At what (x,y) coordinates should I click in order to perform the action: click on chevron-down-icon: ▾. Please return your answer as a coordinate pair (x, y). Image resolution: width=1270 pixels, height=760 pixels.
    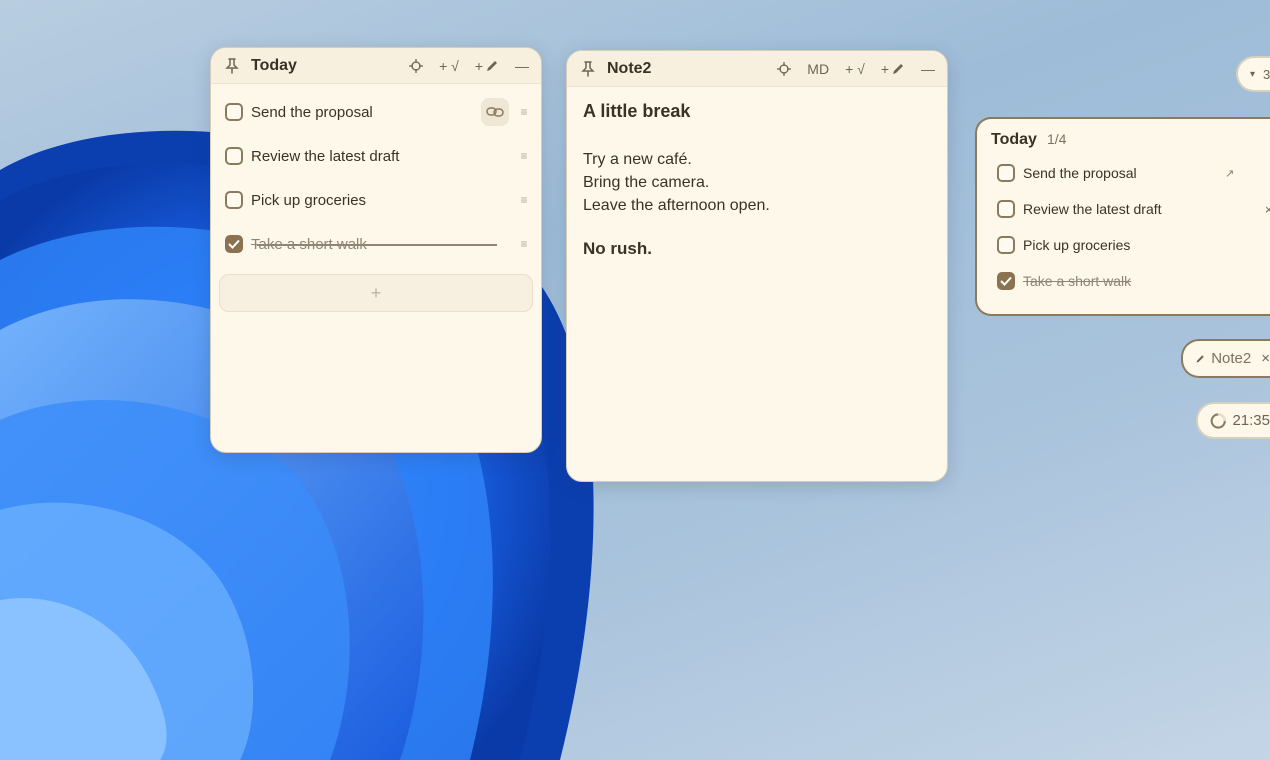
    Looking at the image, I should click on (1253, 74).